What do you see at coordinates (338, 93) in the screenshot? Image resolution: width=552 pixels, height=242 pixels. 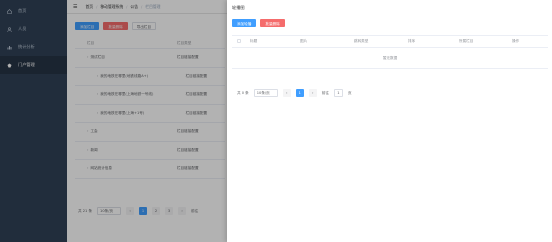 I see `goto-page-input: 1` at bounding box center [338, 93].